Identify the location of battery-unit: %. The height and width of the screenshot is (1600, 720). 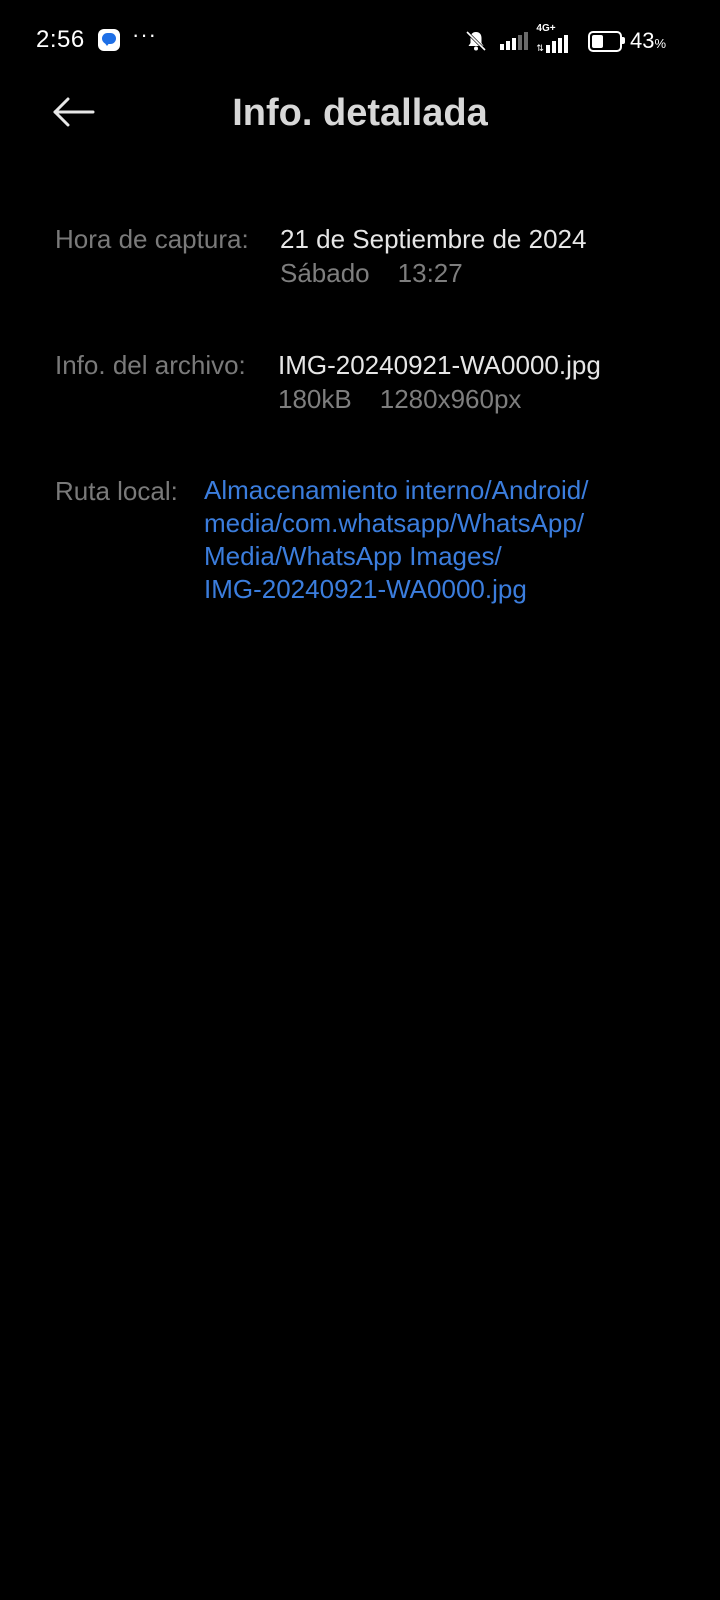
(660, 43).